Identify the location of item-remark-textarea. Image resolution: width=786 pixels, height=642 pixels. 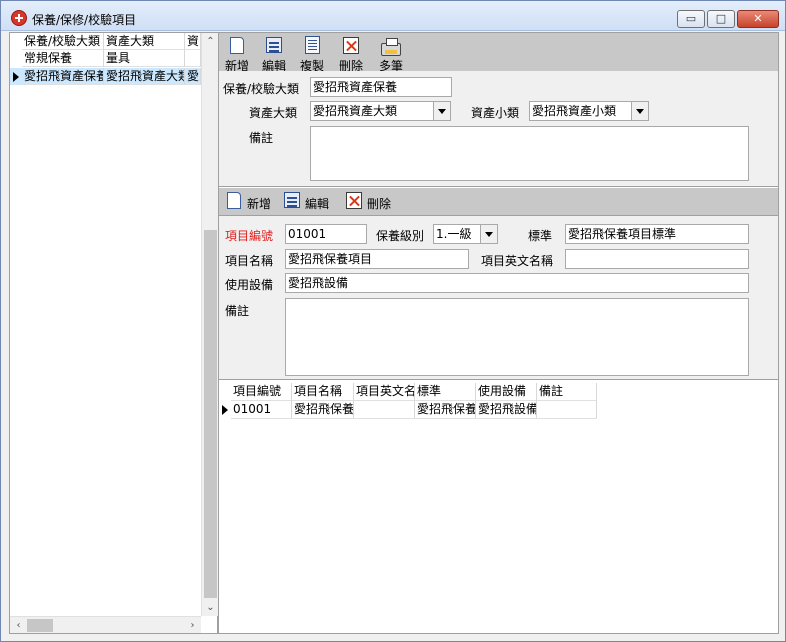
(517, 337).